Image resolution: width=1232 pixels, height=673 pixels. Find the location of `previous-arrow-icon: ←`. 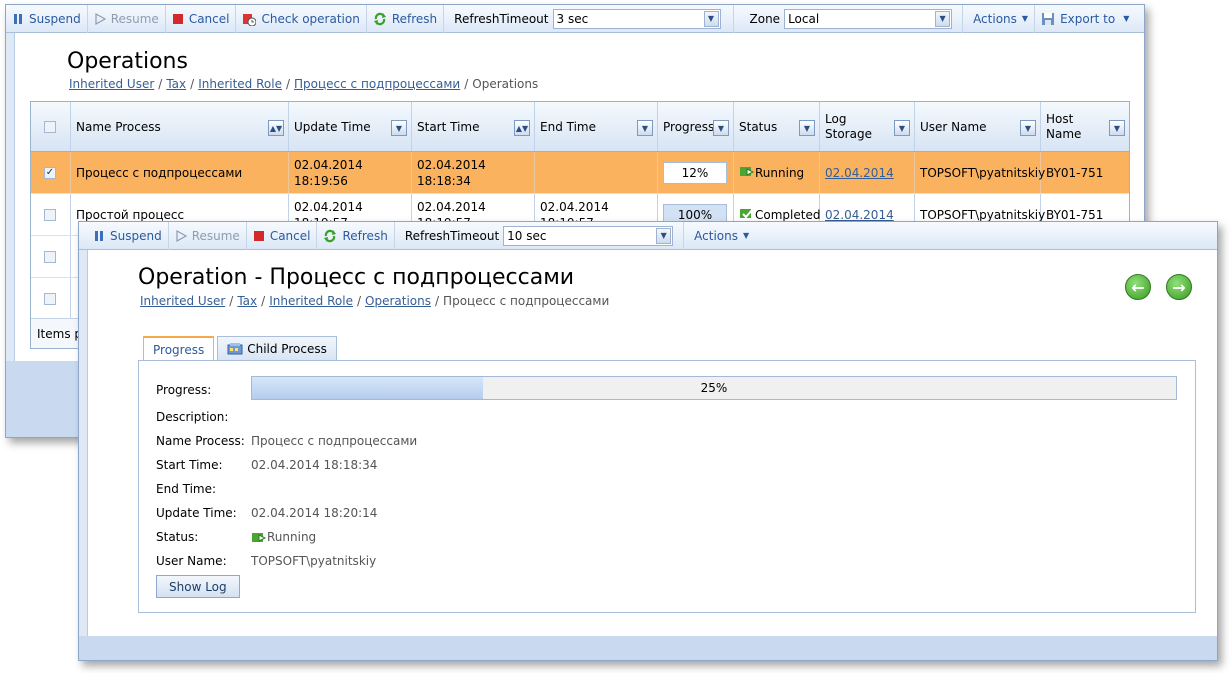

previous-arrow-icon: ← is located at coordinates (1138, 287).